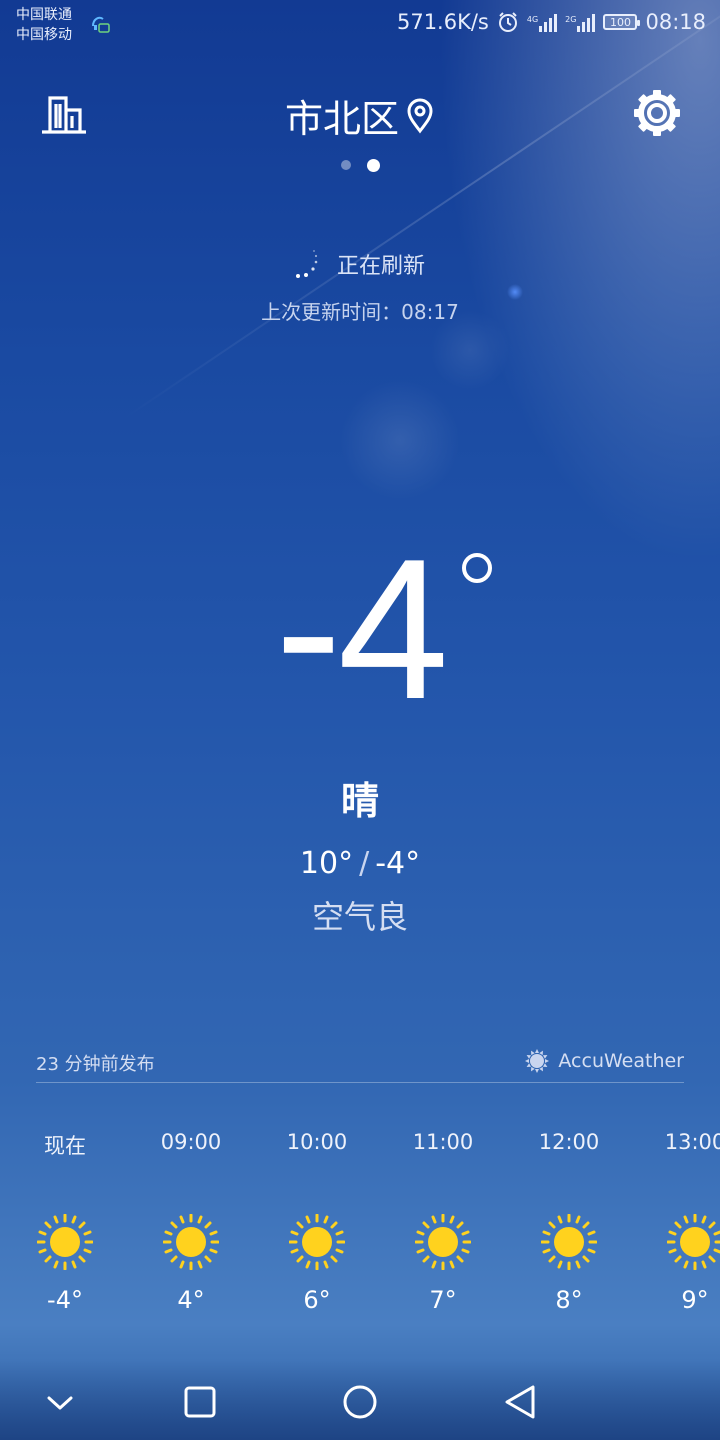 The image size is (720, 1440). What do you see at coordinates (542, 22) in the screenshot?
I see `signal-1-icon: 4G` at bounding box center [542, 22].